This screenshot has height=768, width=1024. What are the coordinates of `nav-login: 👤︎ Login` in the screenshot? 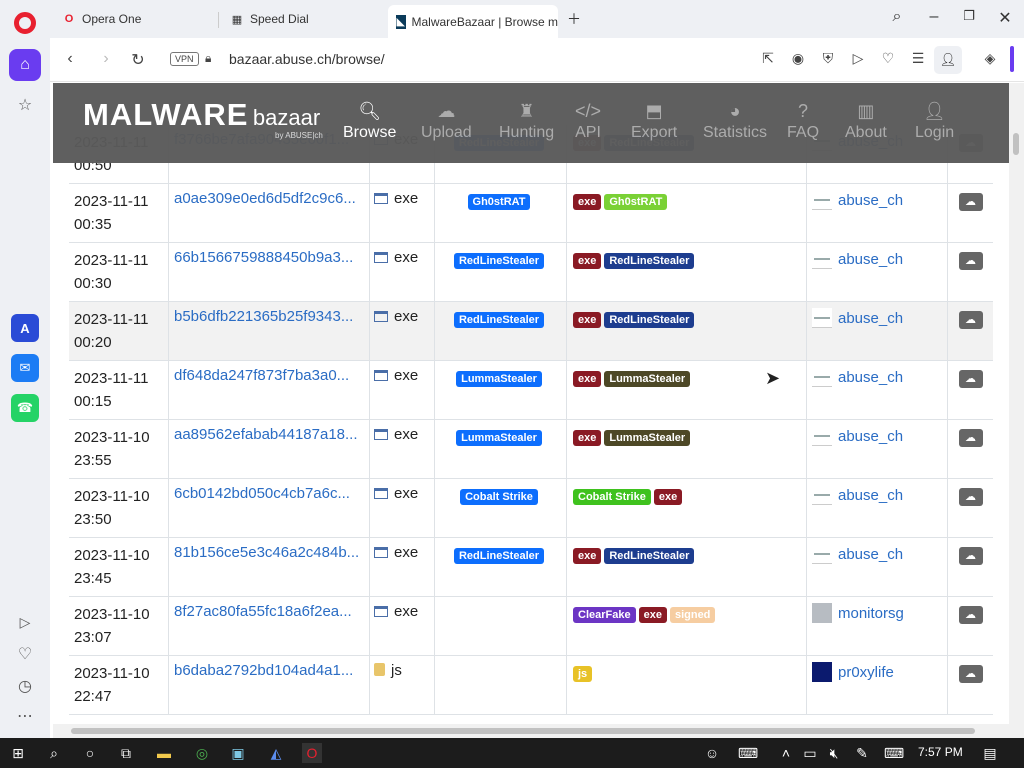 It's located at (934, 121).